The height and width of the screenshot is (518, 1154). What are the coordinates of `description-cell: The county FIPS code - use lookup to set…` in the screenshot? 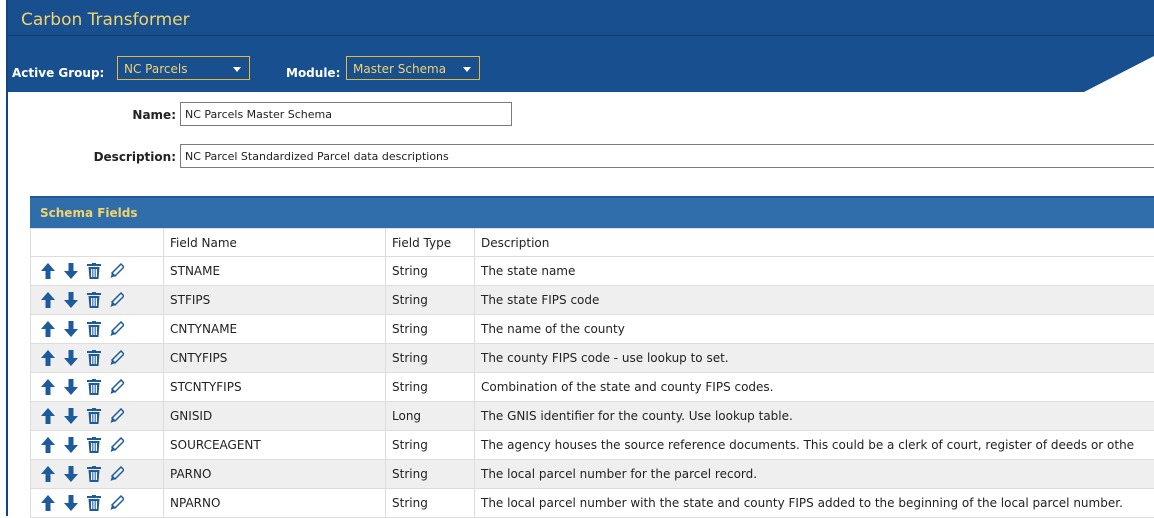 It's located at (814, 358).